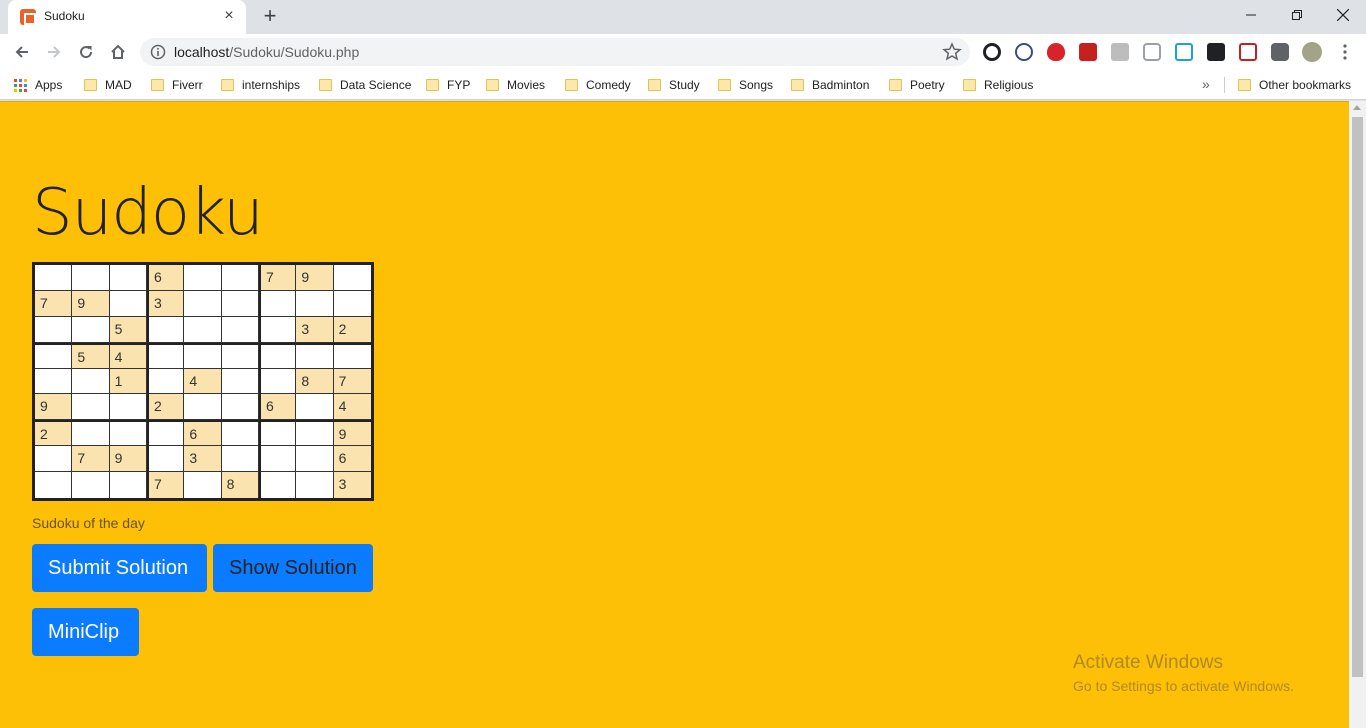 Image resolution: width=1366 pixels, height=728 pixels. What do you see at coordinates (1312, 52) in the screenshot?
I see `profile-avatar` at bounding box center [1312, 52].